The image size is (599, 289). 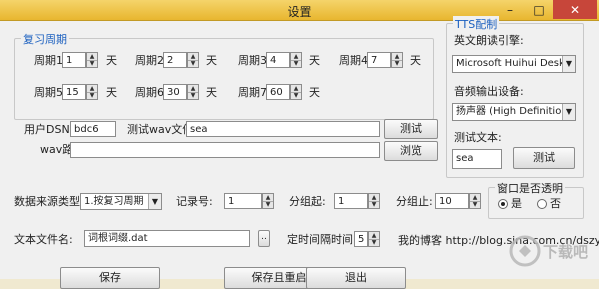 What do you see at coordinates (93, 129) in the screenshot?
I see `user-dsn-input: bdc6` at bounding box center [93, 129].